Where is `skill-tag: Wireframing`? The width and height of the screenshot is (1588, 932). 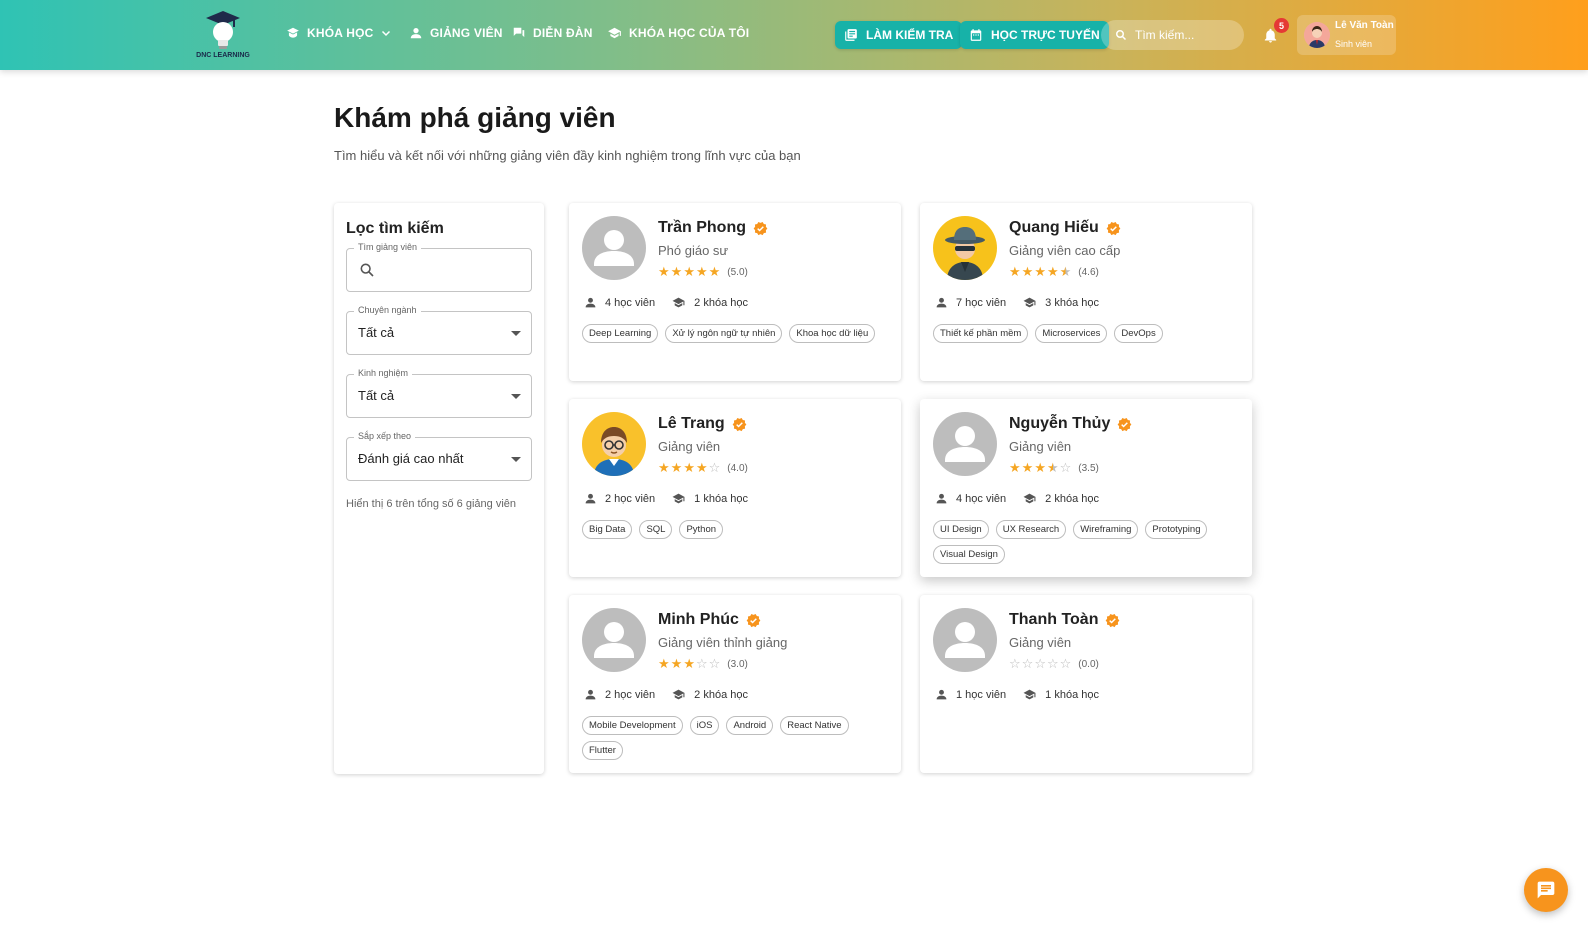 skill-tag: Wireframing is located at coordinates (1106, 529).